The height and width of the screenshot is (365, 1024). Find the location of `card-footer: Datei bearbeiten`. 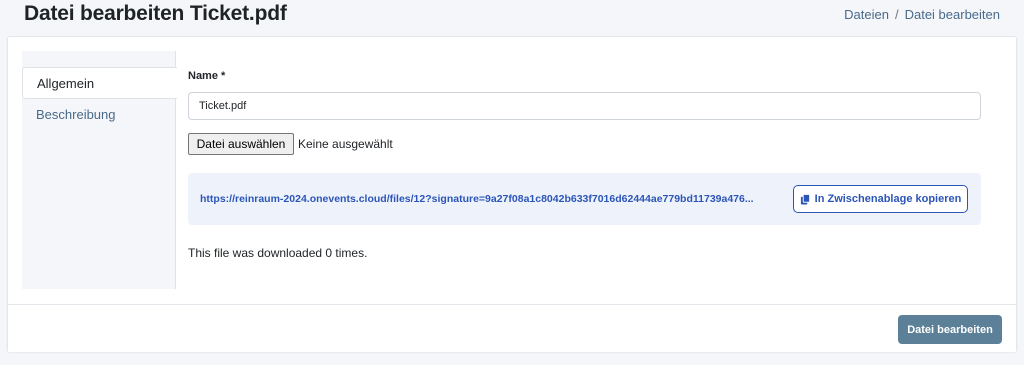

card-footer: Datei bearbeiten is located at coordinates (512, 328).